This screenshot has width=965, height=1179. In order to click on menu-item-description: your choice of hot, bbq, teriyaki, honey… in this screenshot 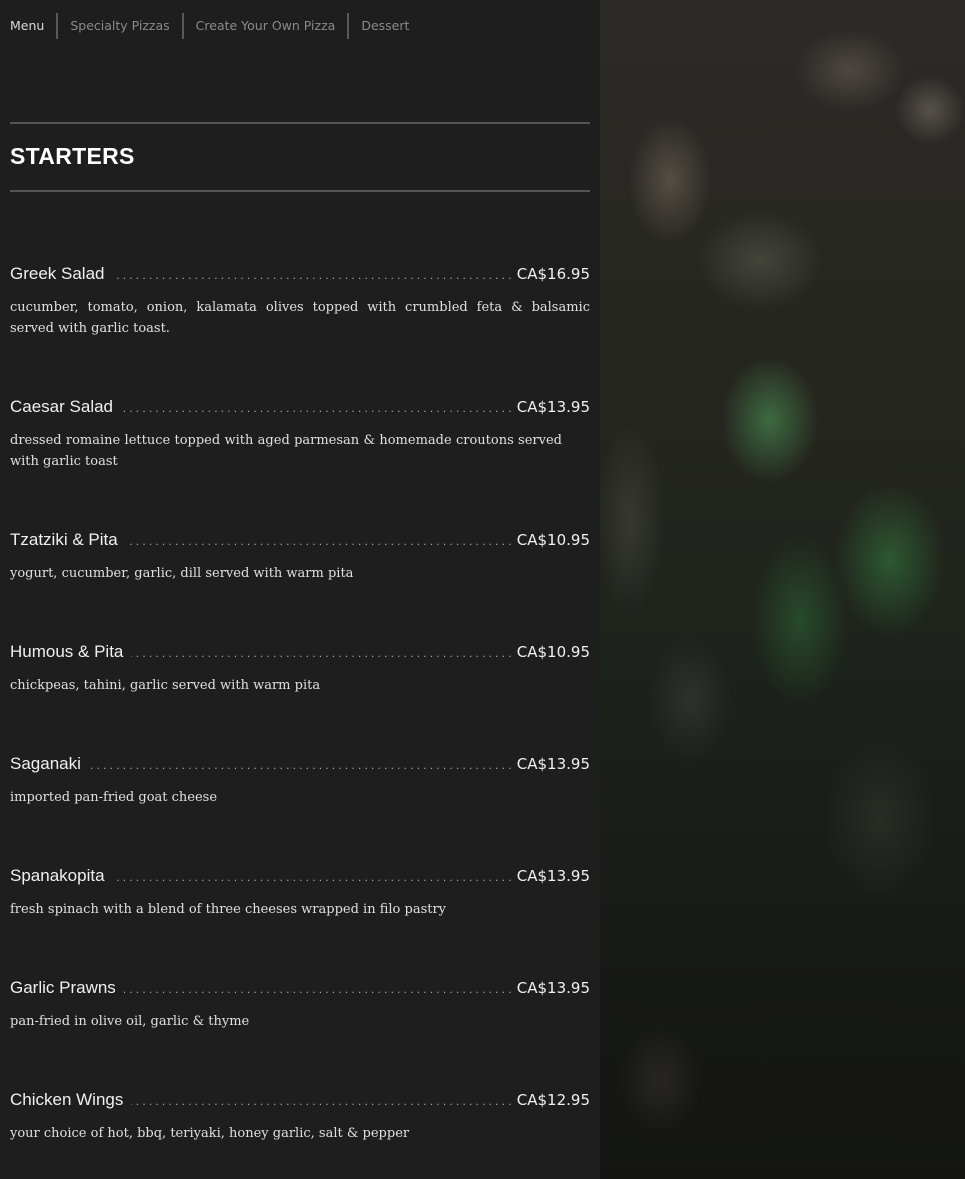, I will do `click(210, 1133)`.